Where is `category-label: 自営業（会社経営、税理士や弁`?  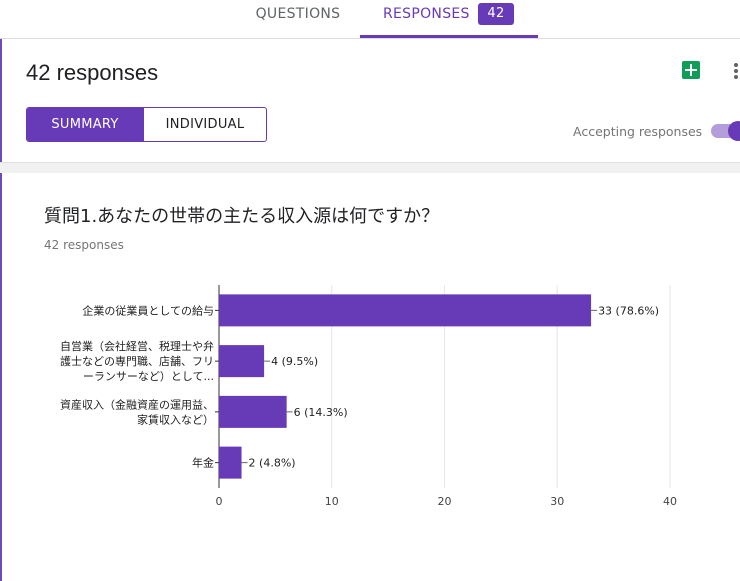
category-label: 自営業（会社経営、税理士や弁 is located at coordinates (137, 346).